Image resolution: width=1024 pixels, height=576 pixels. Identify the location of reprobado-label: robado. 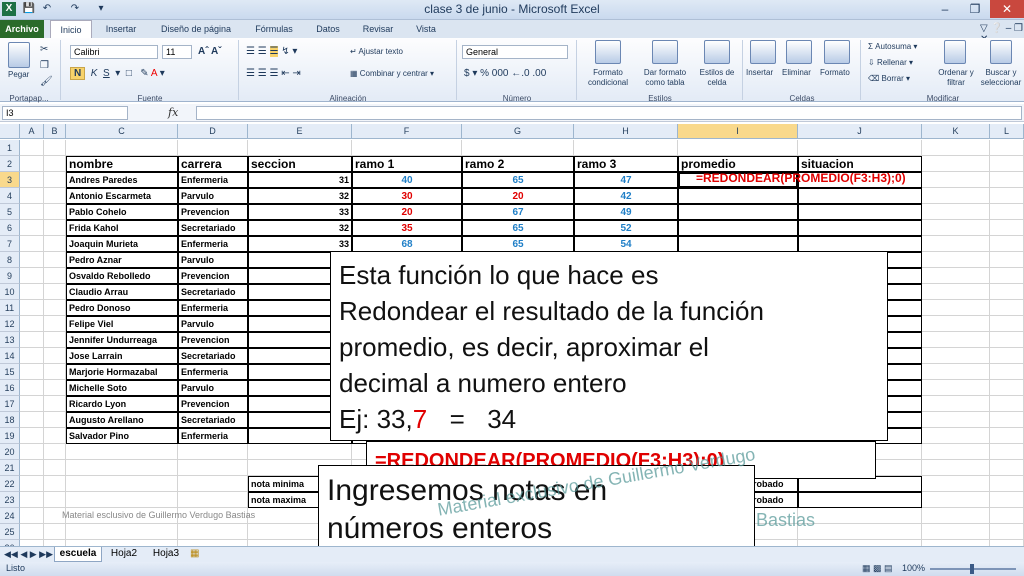
(774, 500).